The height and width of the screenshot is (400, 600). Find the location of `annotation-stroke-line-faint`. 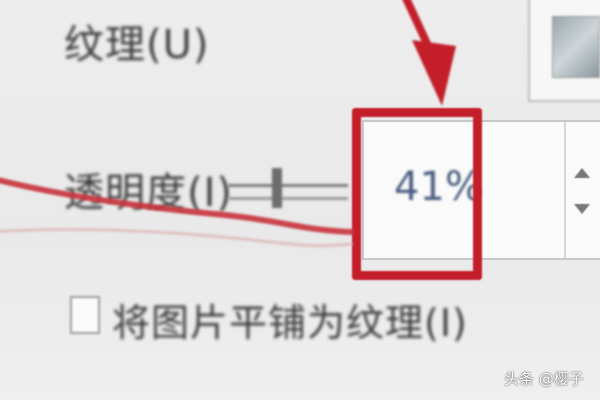

annotation-stroke-line-faint is located at coordinates (177, 238).